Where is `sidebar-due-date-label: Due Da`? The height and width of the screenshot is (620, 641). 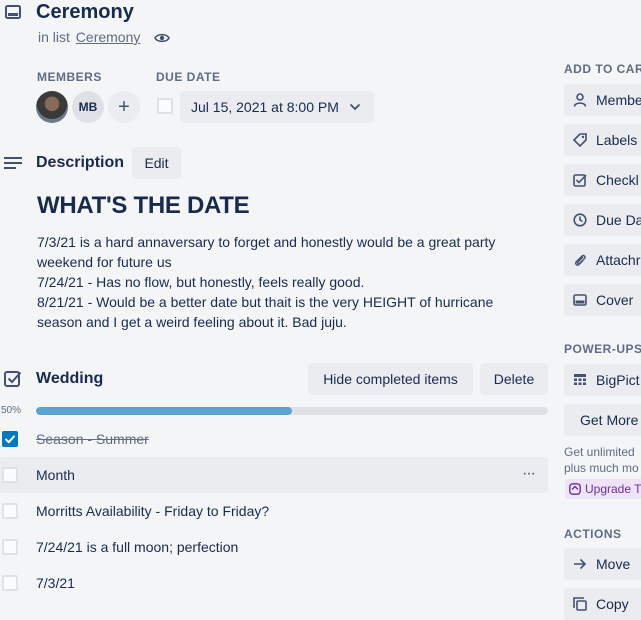
sidebar-due-date-label: Due Da is located at coordinates (618, 220).